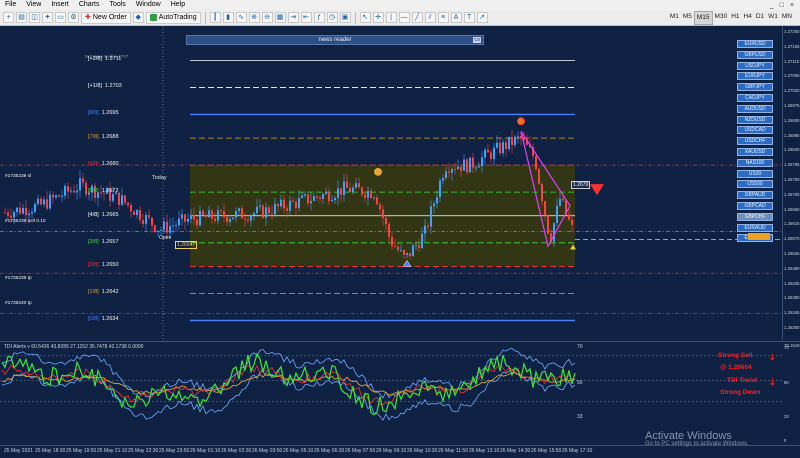 The width and height of the screenshot is (800, 458). Describe the element at coordinates (430, 17) in the screenshot. I see `channel-icon: ⫽` at that location.